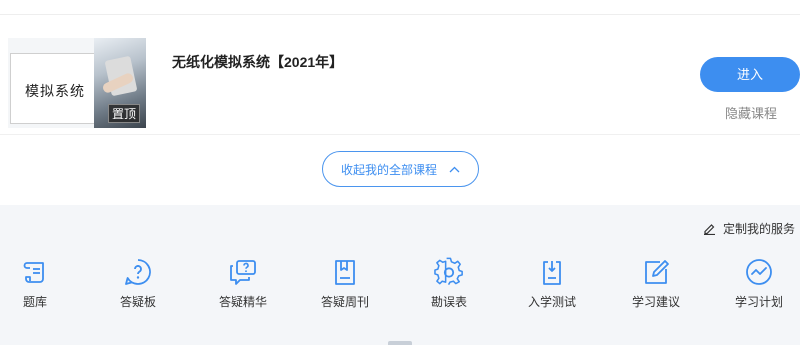 The width and height of the screenshot is (800, 345). Describe the element at coordinates (388, 169) in the screenshot. I see `collapse-label: 收起我的全部课程` at that location.